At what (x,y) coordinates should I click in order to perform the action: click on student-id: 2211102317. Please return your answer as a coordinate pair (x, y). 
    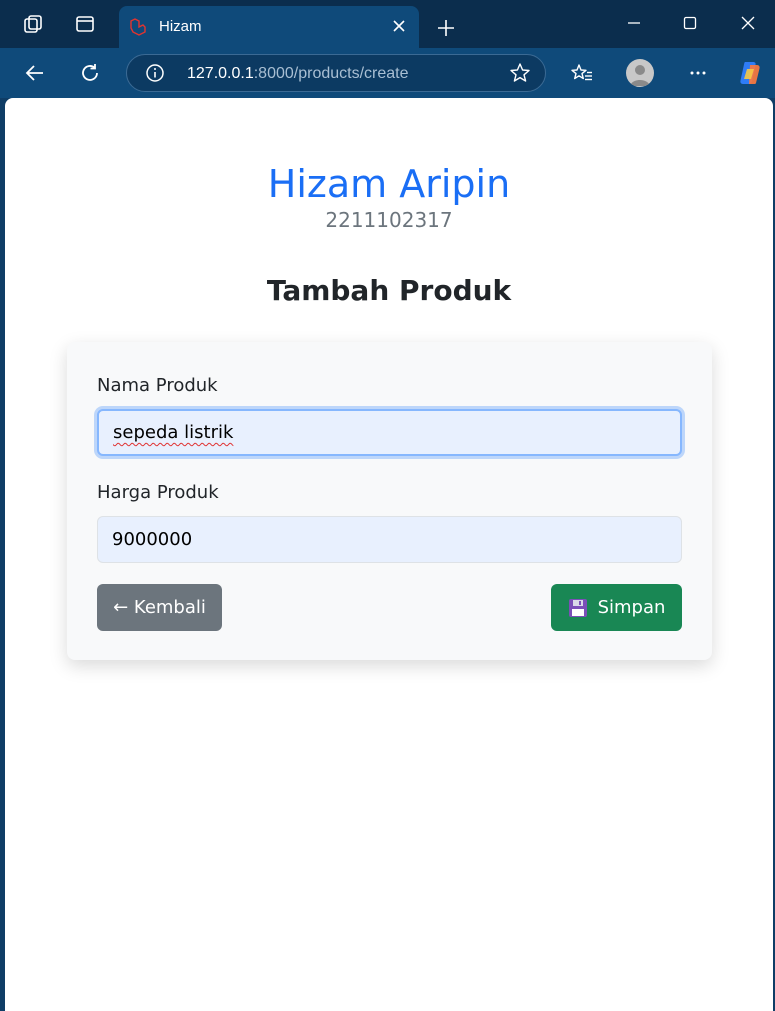
    Looking at the image, I should click on (389, 220).